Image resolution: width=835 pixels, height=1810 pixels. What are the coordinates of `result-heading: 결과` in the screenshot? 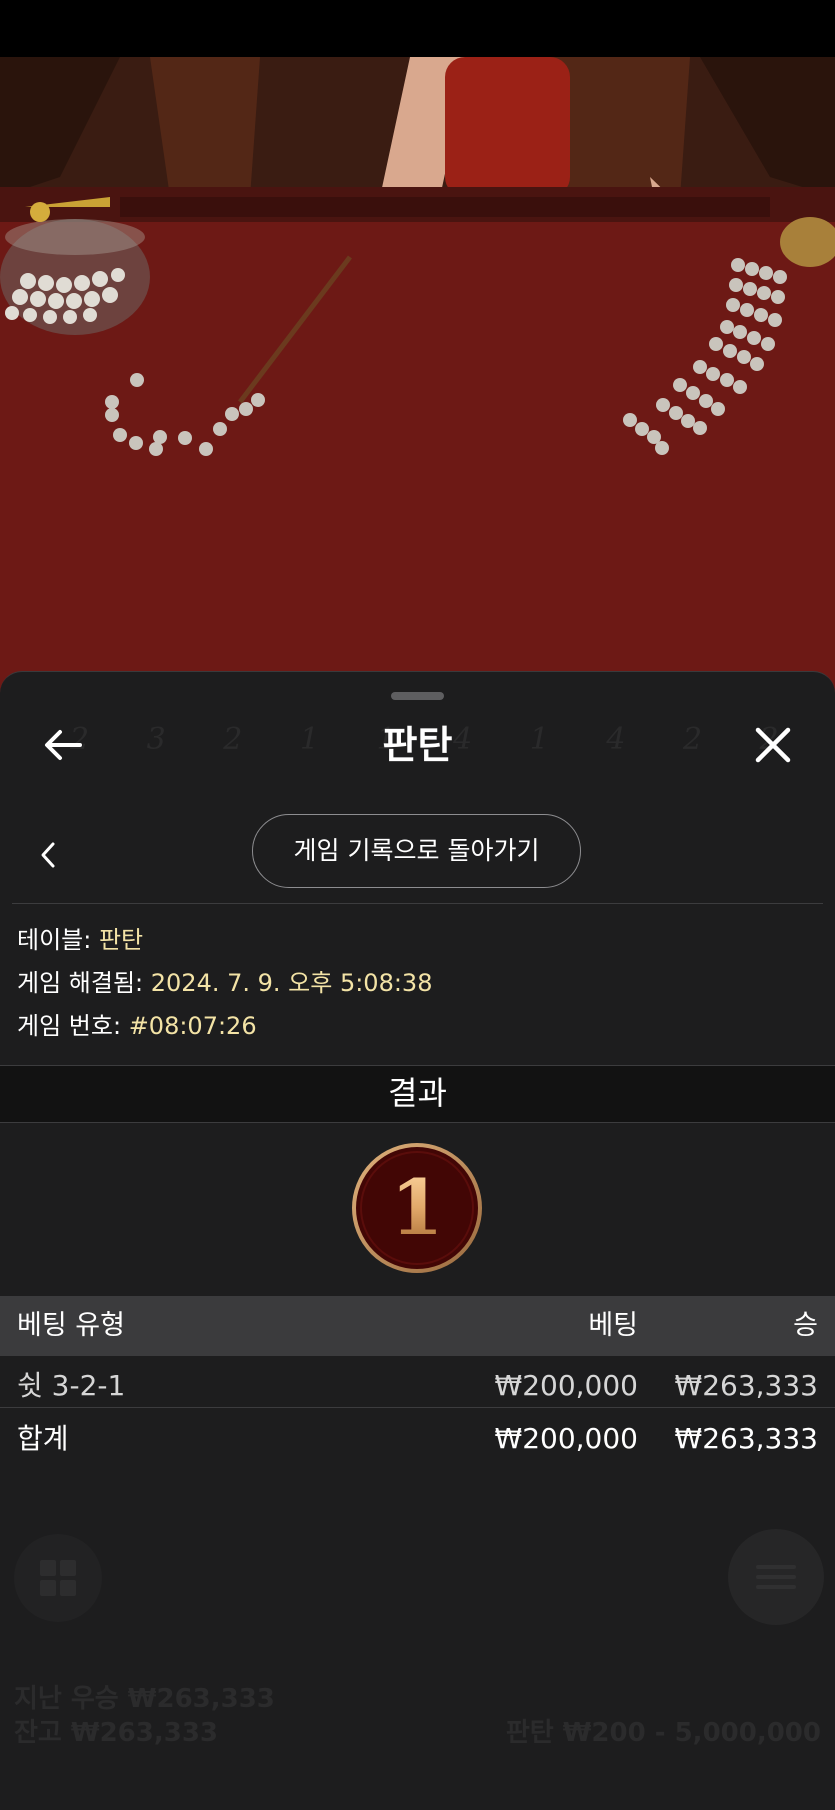 It's located at (417, 1094).